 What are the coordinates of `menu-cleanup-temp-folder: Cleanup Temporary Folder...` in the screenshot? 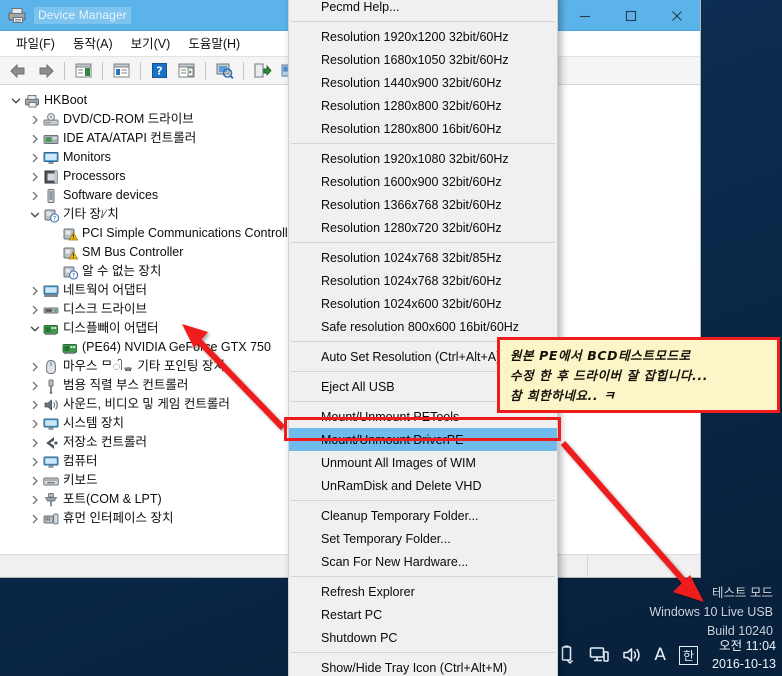 It's located at (423, 515).